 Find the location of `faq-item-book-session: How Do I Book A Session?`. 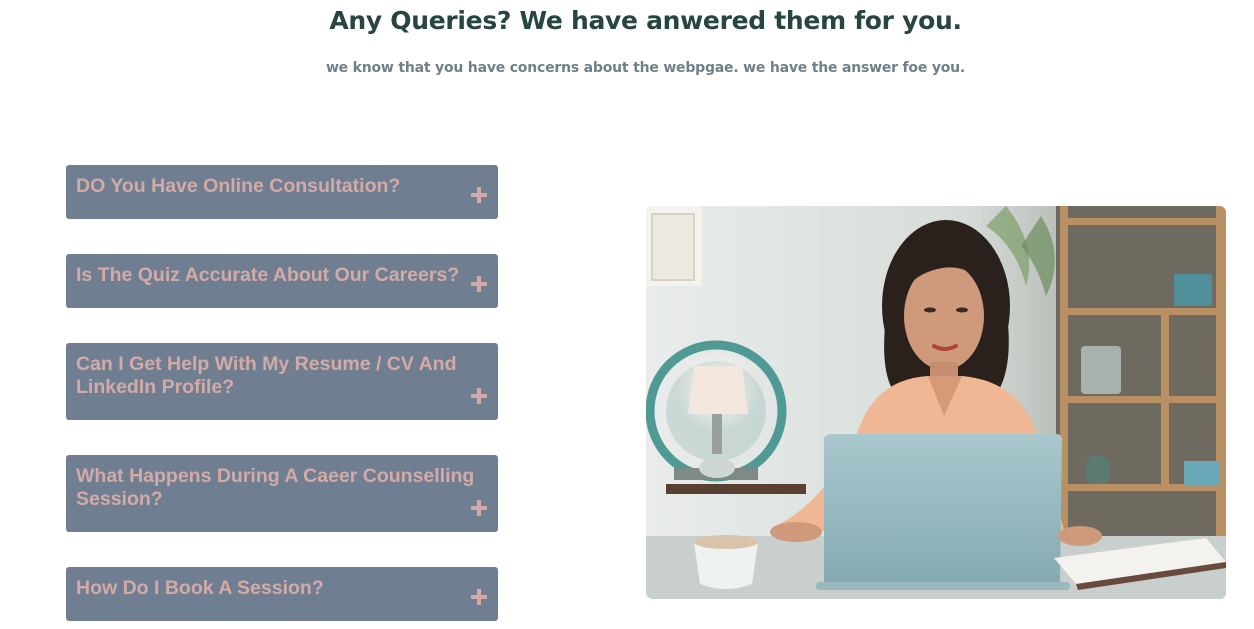

faq-item-book-session: How Do I Book A Session? is located at coordinates (282, 594).